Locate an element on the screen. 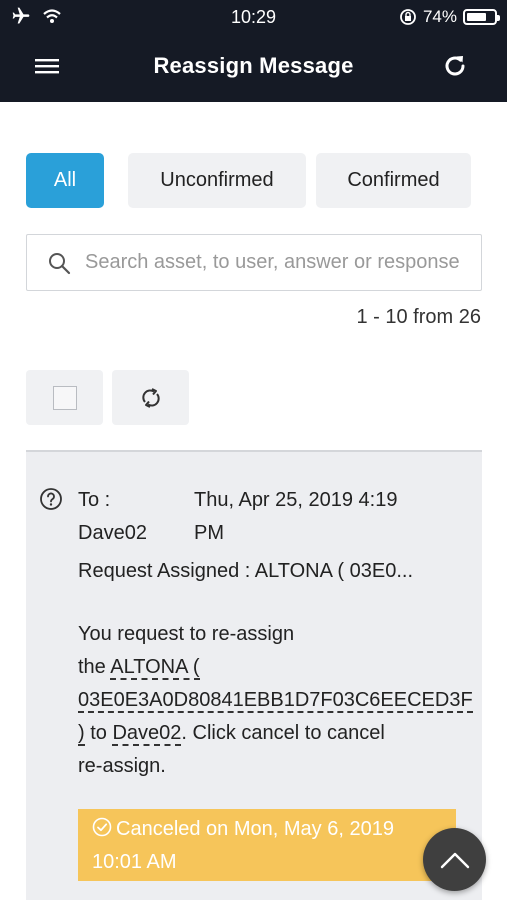 The image size is (507, 900). body-the: the is located at coordinates (94, 667).